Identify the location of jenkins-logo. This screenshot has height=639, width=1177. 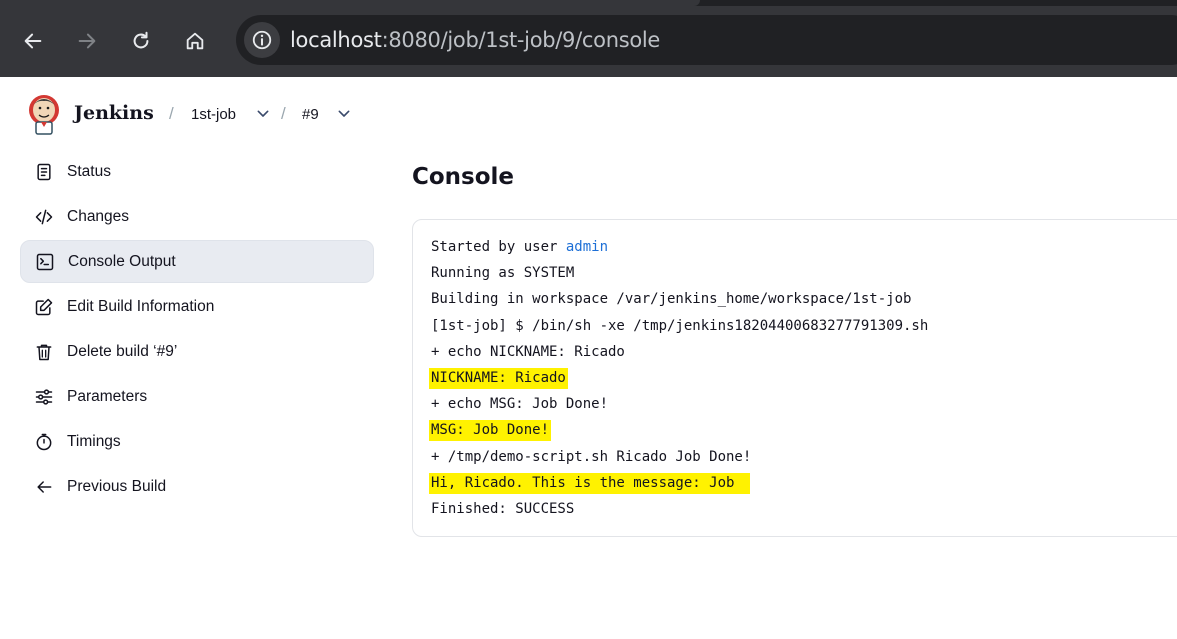
(44, 114).